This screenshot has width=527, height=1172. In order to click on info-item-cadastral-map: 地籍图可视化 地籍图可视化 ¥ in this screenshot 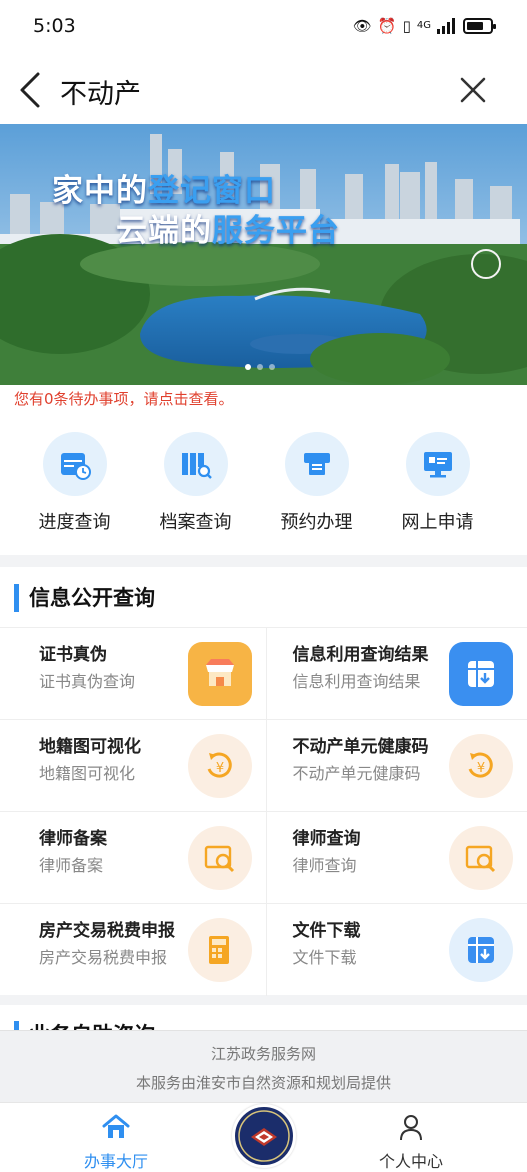, I will do `click(134, 766)`.